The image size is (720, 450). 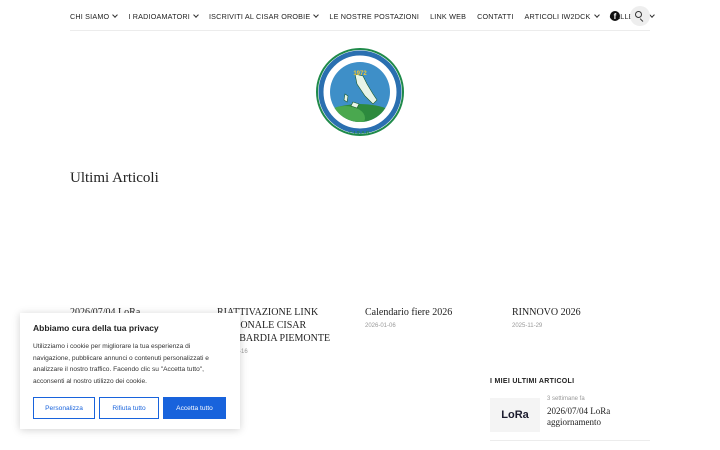 I want to click on post-thumbnail: LoRa, so click(x=515, y=415).